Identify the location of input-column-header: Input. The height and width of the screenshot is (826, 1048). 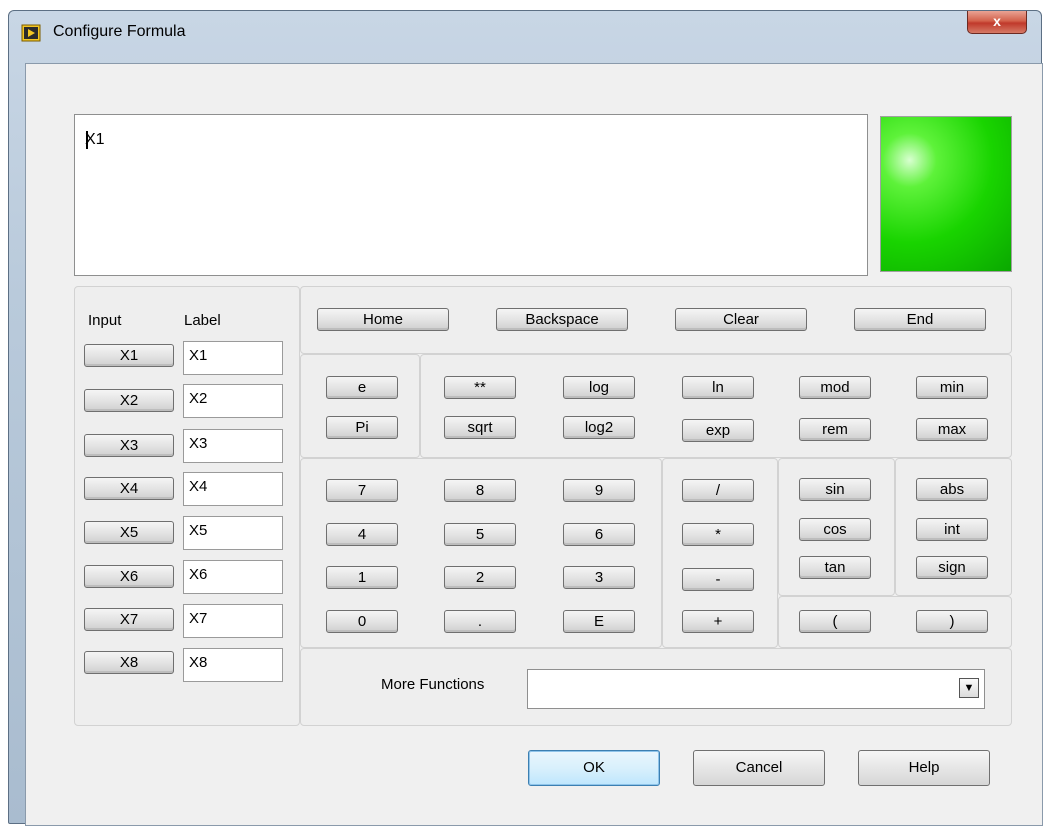
(105, 320).